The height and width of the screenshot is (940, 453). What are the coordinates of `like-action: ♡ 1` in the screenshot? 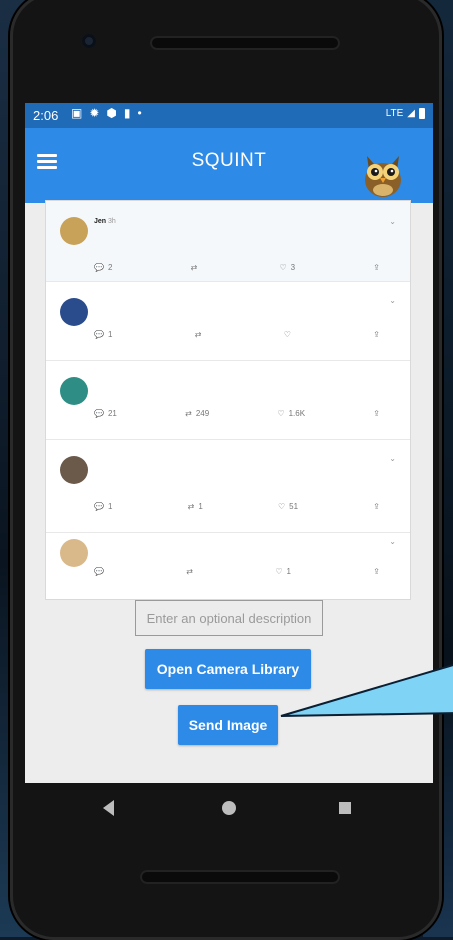 It's located at (283, 571).